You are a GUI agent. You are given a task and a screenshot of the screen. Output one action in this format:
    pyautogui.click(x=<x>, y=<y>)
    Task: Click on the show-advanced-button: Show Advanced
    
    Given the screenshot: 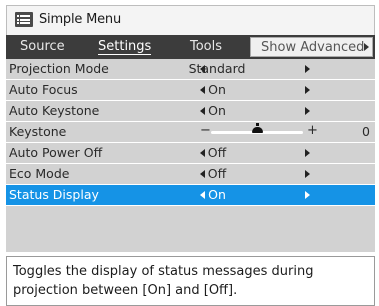 What is the action you would take?
    pyautogui.click(x=311, y=47)
    